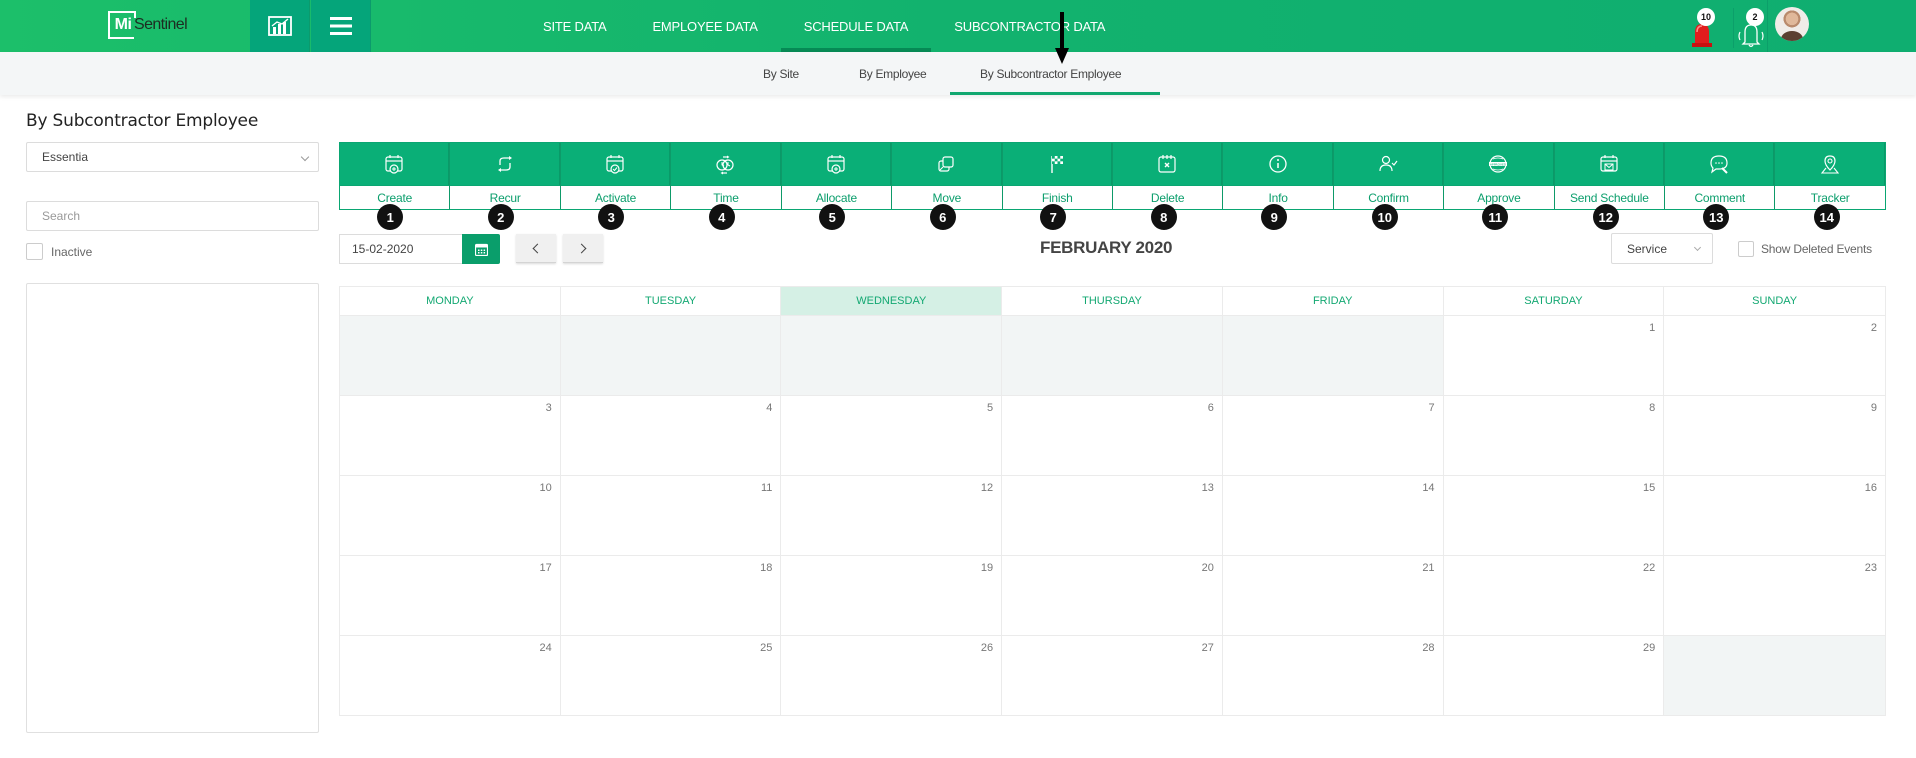 The width and height of the screenshot is (1916, 758). I want to click on calendar-day-cell: 15, so click(1554, 515).